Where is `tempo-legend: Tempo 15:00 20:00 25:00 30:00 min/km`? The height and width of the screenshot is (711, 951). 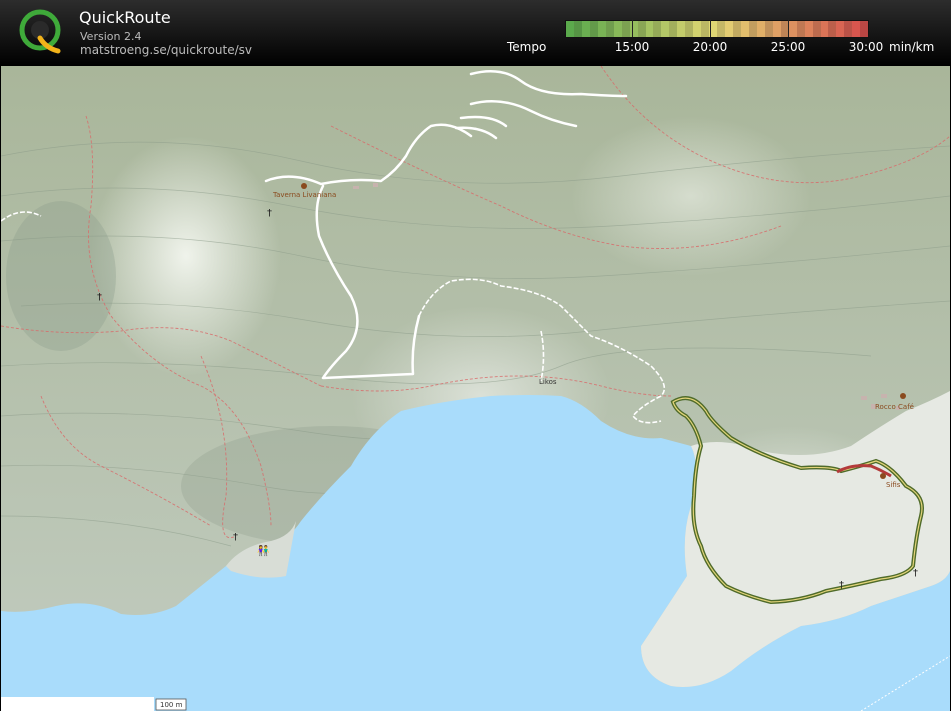 tempo-legend: Tempo 15:00 20:00 25:00 30:00 min/km is located at coordinates (725, 40).